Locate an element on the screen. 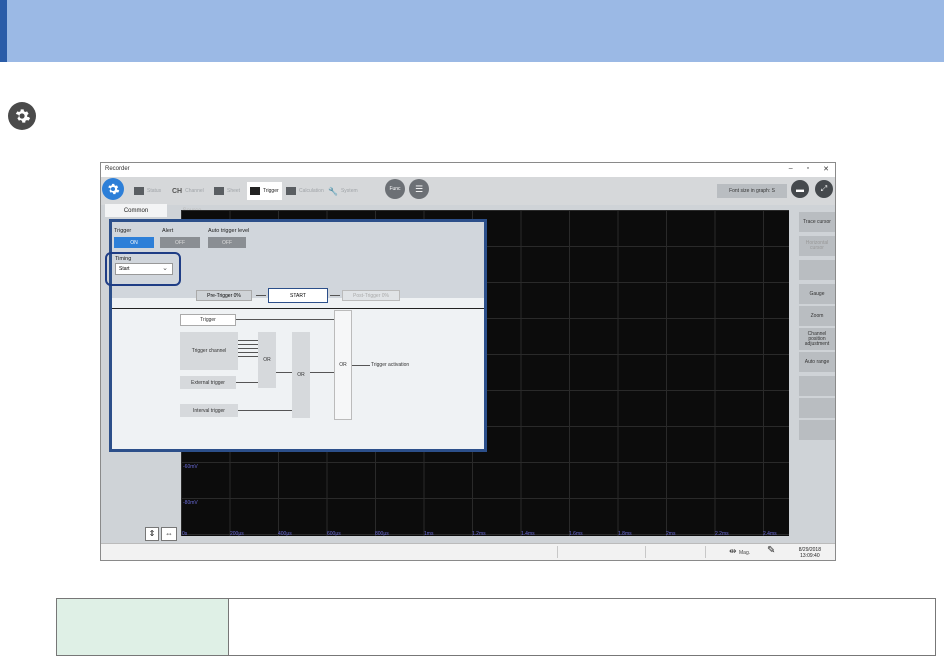 This screenshot has height=656, width=944. bottom-table is located at coordinates (496, 627).